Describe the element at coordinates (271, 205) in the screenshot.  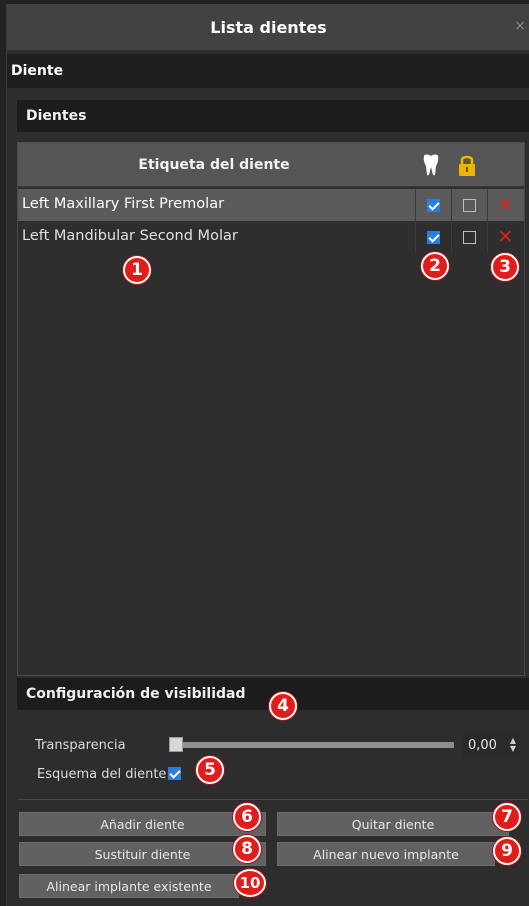
I see `table-row: Left Maxillary First Premolar ✕` at that location.